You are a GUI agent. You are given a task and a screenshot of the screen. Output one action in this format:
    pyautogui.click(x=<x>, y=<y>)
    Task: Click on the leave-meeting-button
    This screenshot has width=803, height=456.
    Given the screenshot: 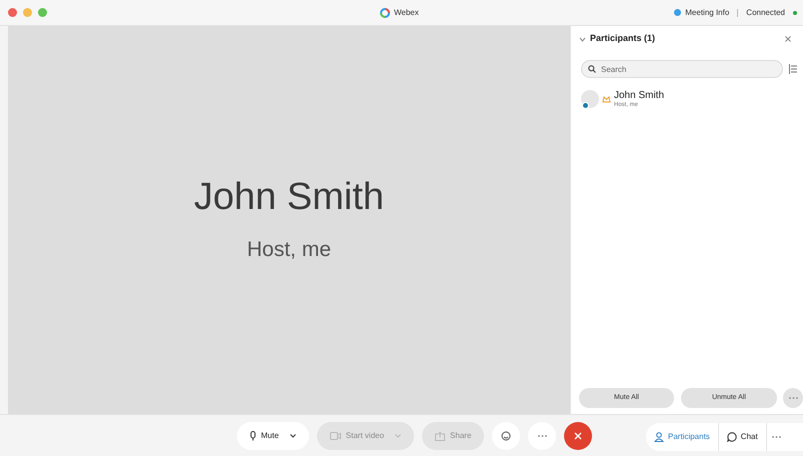 What is the action you would take?
    pyautogui.click(x=578, y=436)
    